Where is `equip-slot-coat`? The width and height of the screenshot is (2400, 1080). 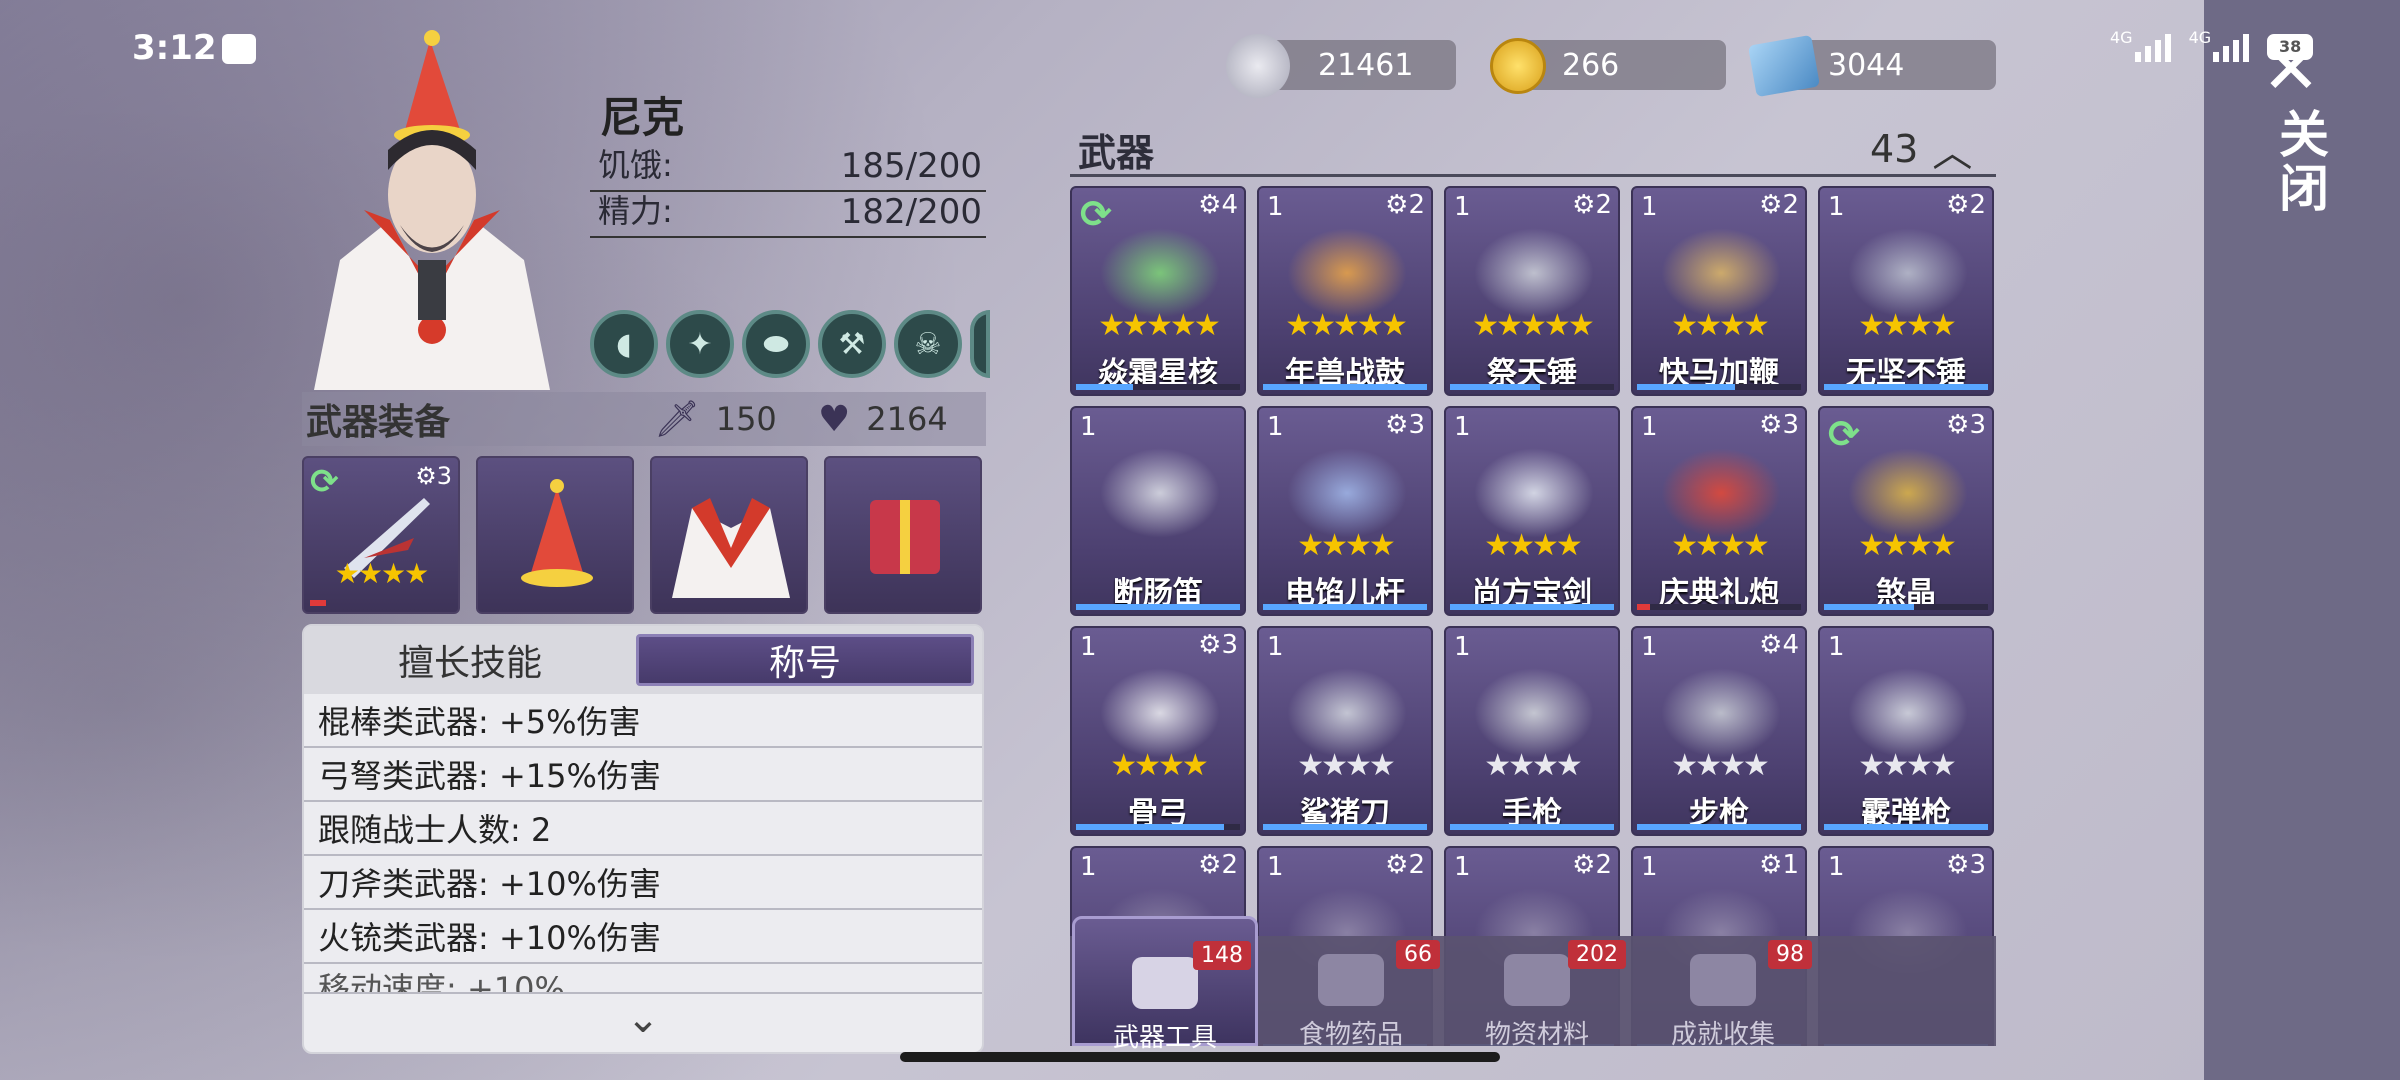
equip-slot-coat is located at coordinates (729, 535).